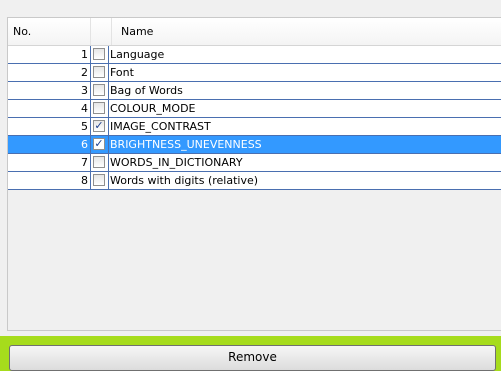 The width and height of the screenshot is (501, 371). What do you see at coordinates (49, 72) in the screenshot?
I see `row-number: 2` at bounding box center [49, 72].